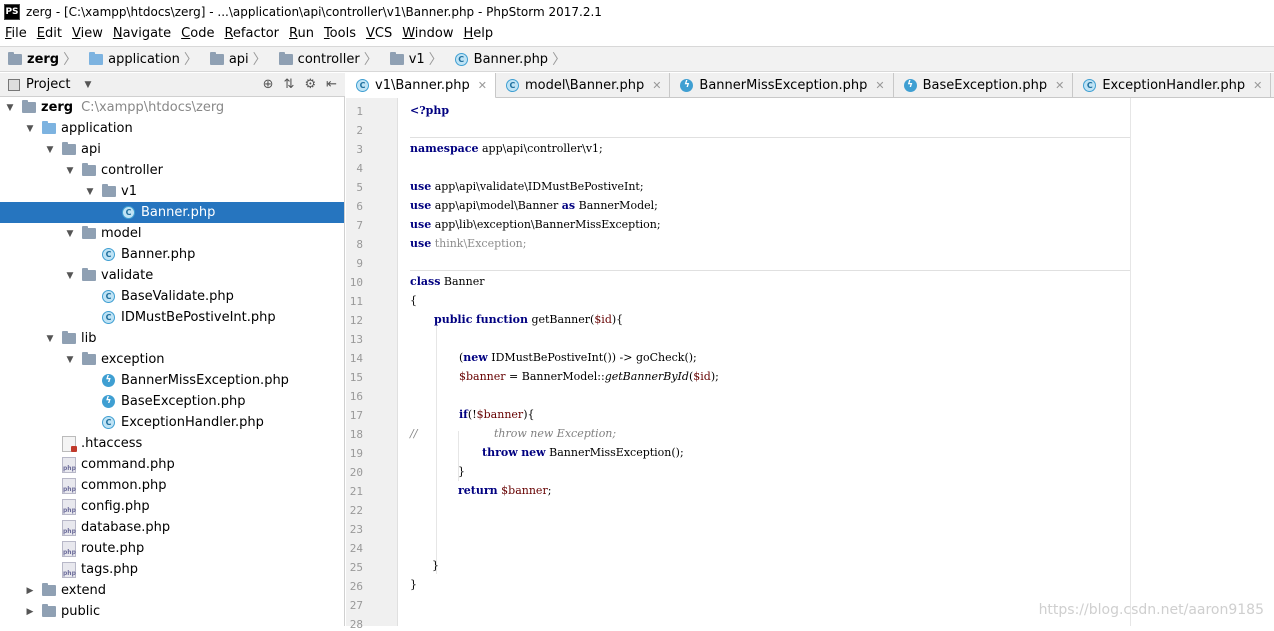 The width and height of the screenshot is (1274, 631). I want to click on line-number: 3, so click(359, 149).